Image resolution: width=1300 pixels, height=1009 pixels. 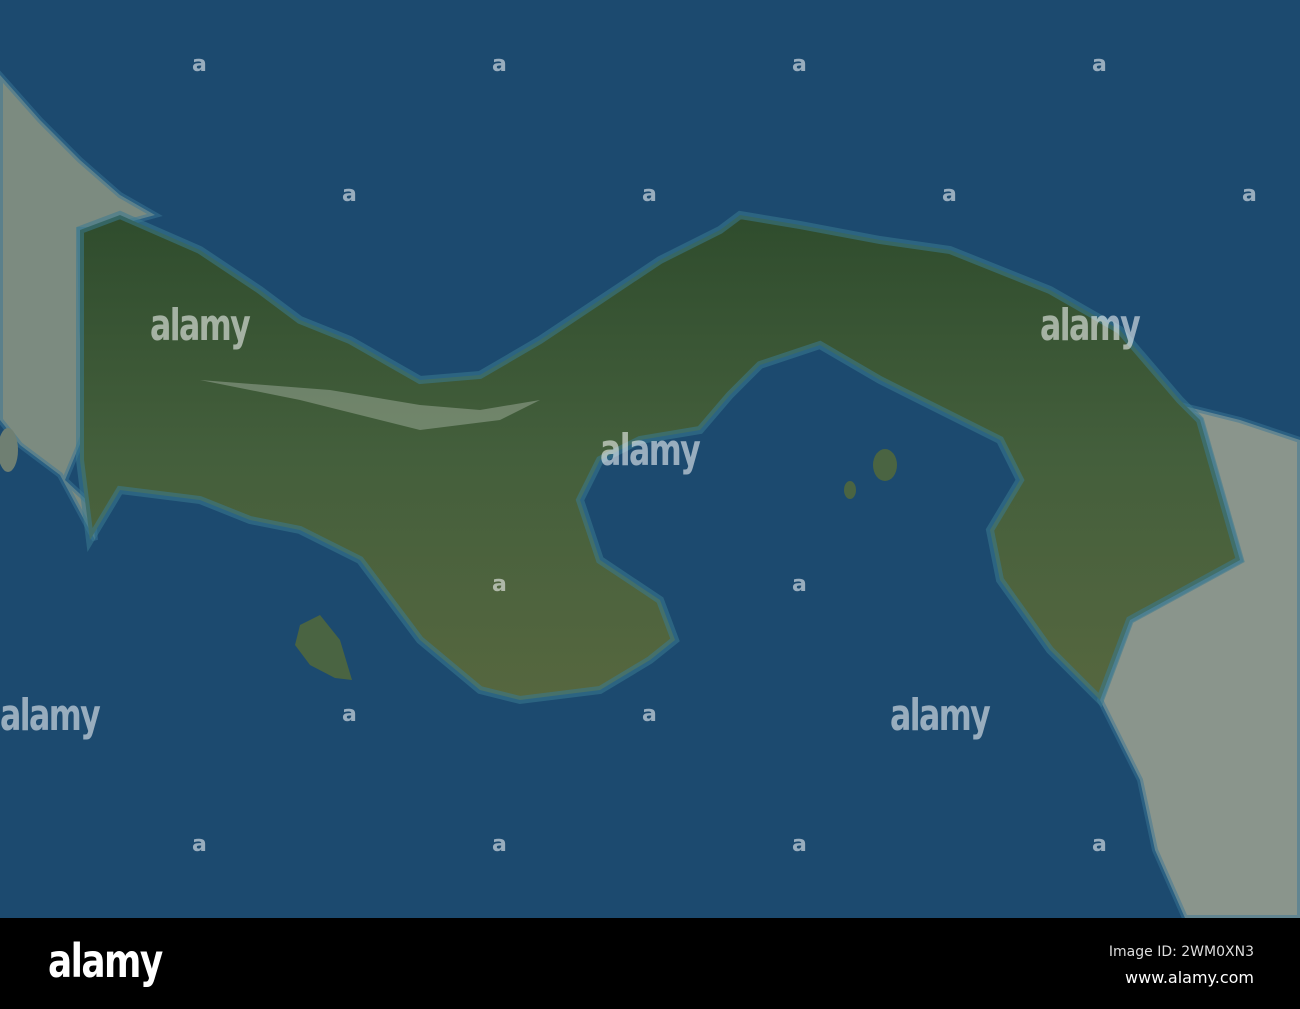 What do you see at coordinates (1181, 952) in the screenshot?
I see `image-id: Image ID: 2WM0XN3` at bounding box center [1181, 952].